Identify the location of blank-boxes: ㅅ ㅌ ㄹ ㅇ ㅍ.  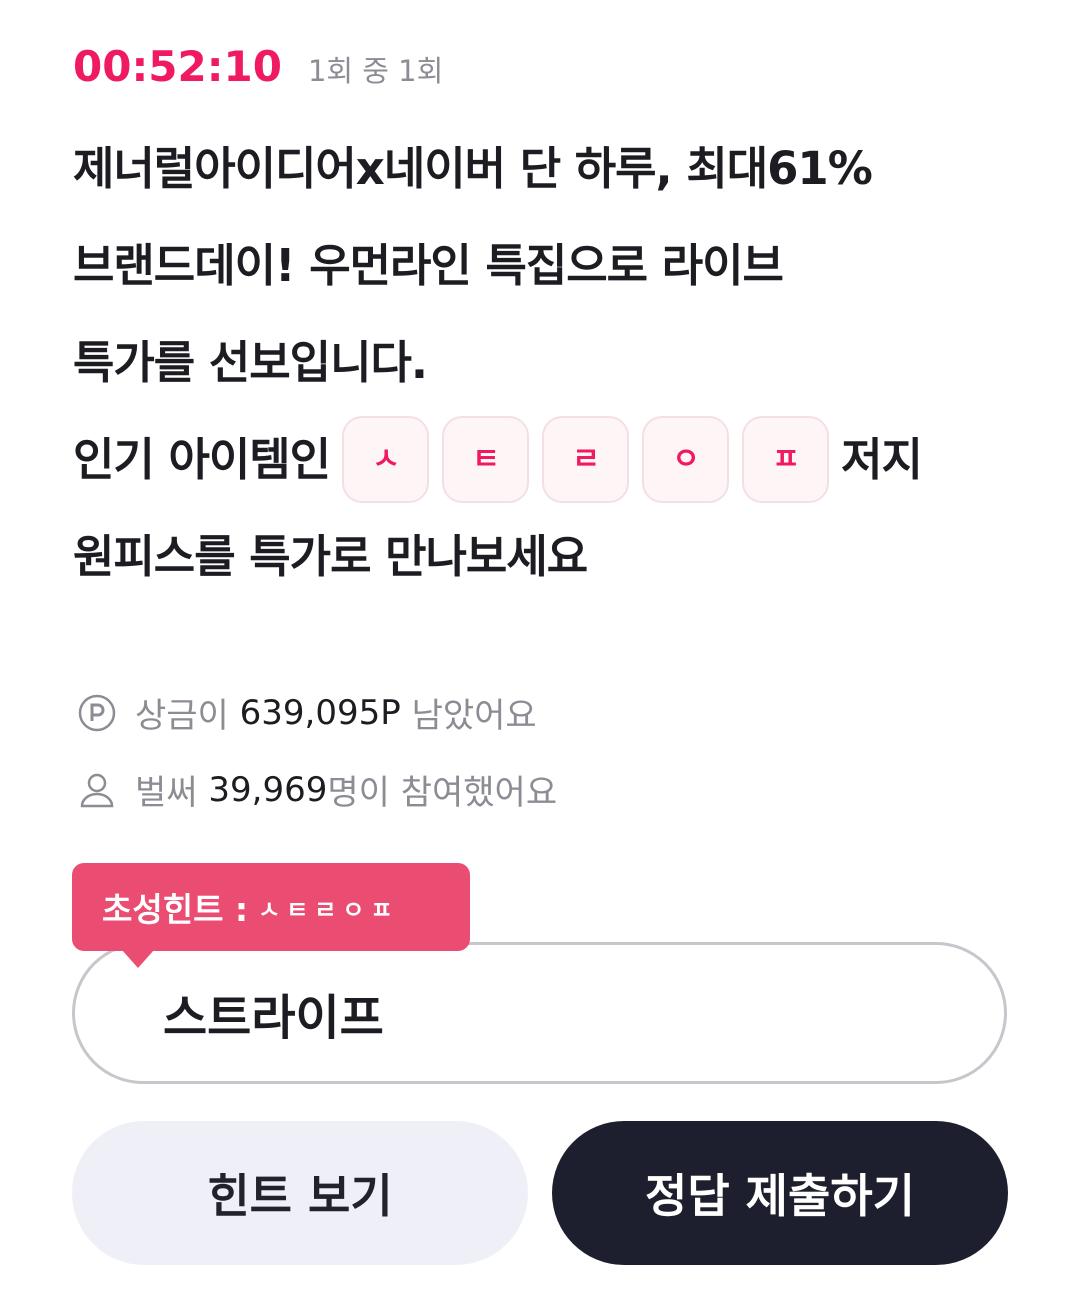
(586, 459).